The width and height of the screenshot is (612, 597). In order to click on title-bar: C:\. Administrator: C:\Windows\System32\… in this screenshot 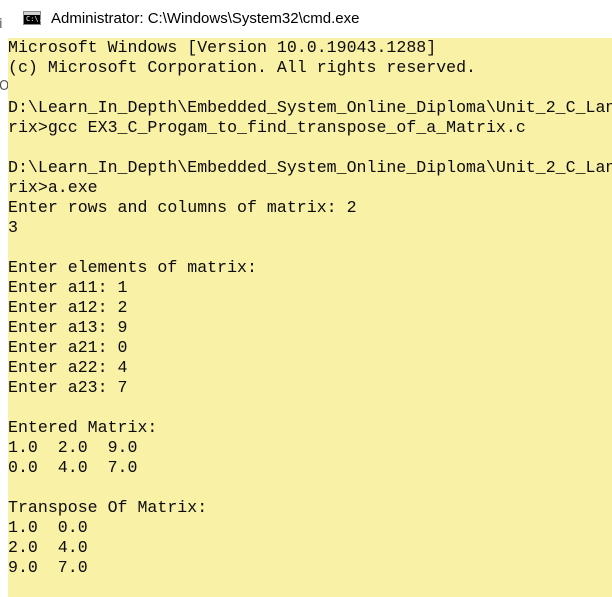, I will do `click(310, 18)`.